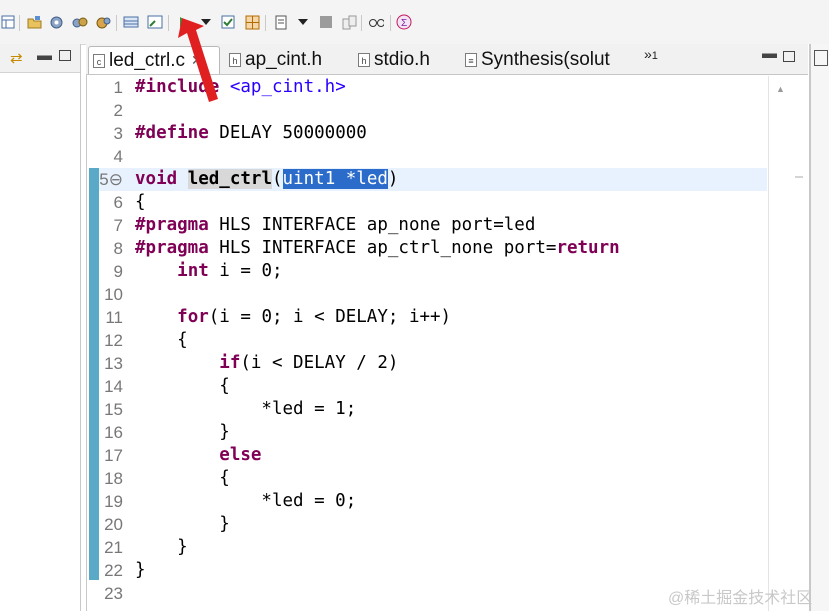 Image resolution: width=829 pixels, height=611 pixels. Describe the element at coordinates (780, 89) in the screenshot. I see `scroll-up-icon: ▲` at that location.